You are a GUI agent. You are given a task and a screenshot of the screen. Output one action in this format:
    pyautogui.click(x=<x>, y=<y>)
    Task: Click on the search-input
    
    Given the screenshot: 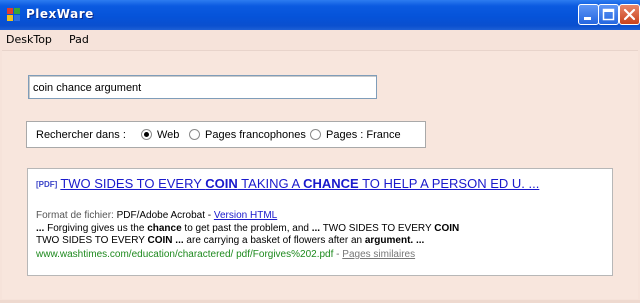 What is the action you would take?
    pyautogui.click(x=202, y=87)
    